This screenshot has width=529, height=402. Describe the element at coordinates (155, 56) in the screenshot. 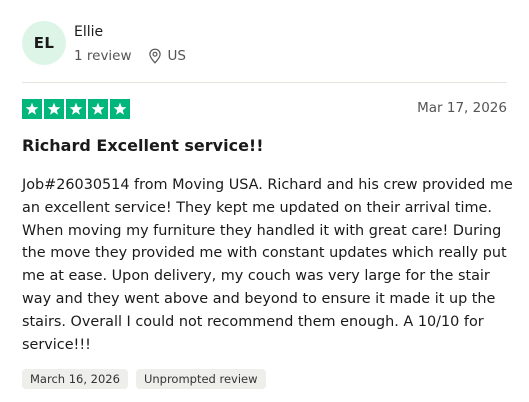

I see `location-pin-icon` at that location.